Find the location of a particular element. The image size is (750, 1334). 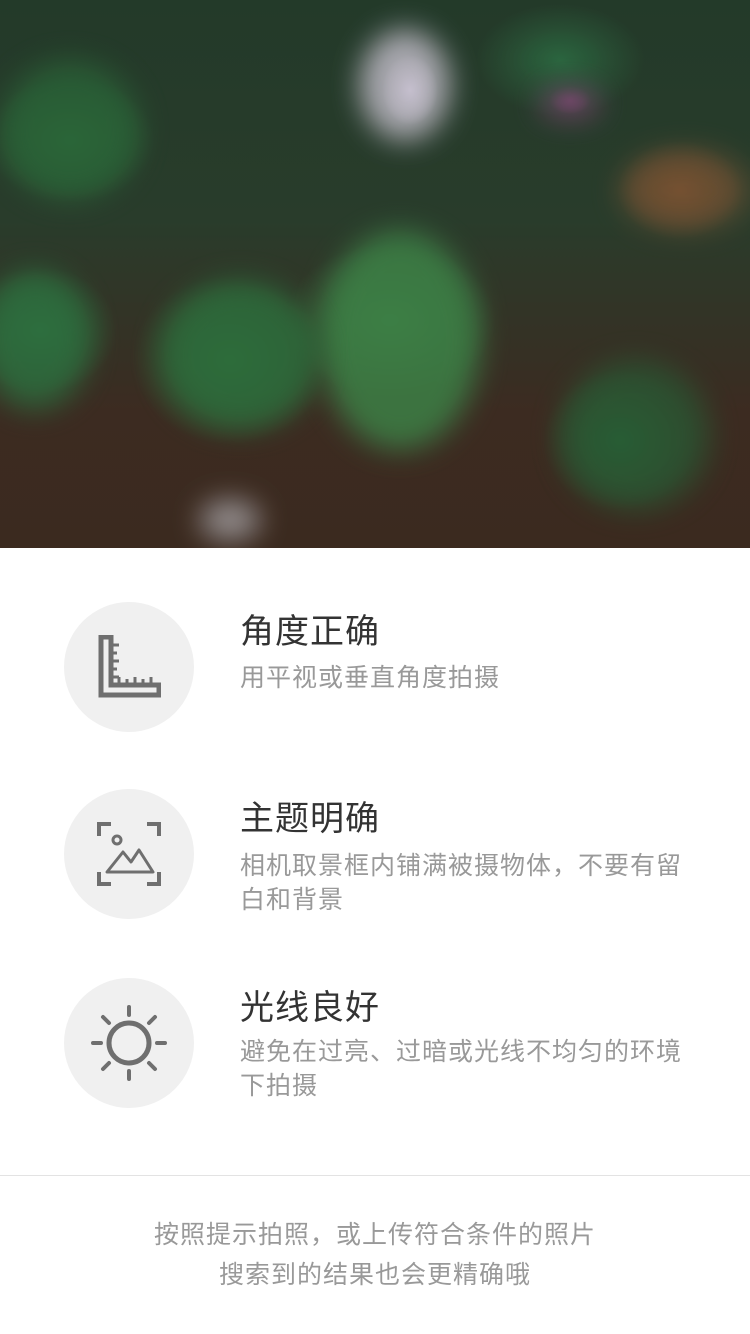

footer-line-2: 搜索到的结果也会更精确哦 is located at coordinates (374, 1274).